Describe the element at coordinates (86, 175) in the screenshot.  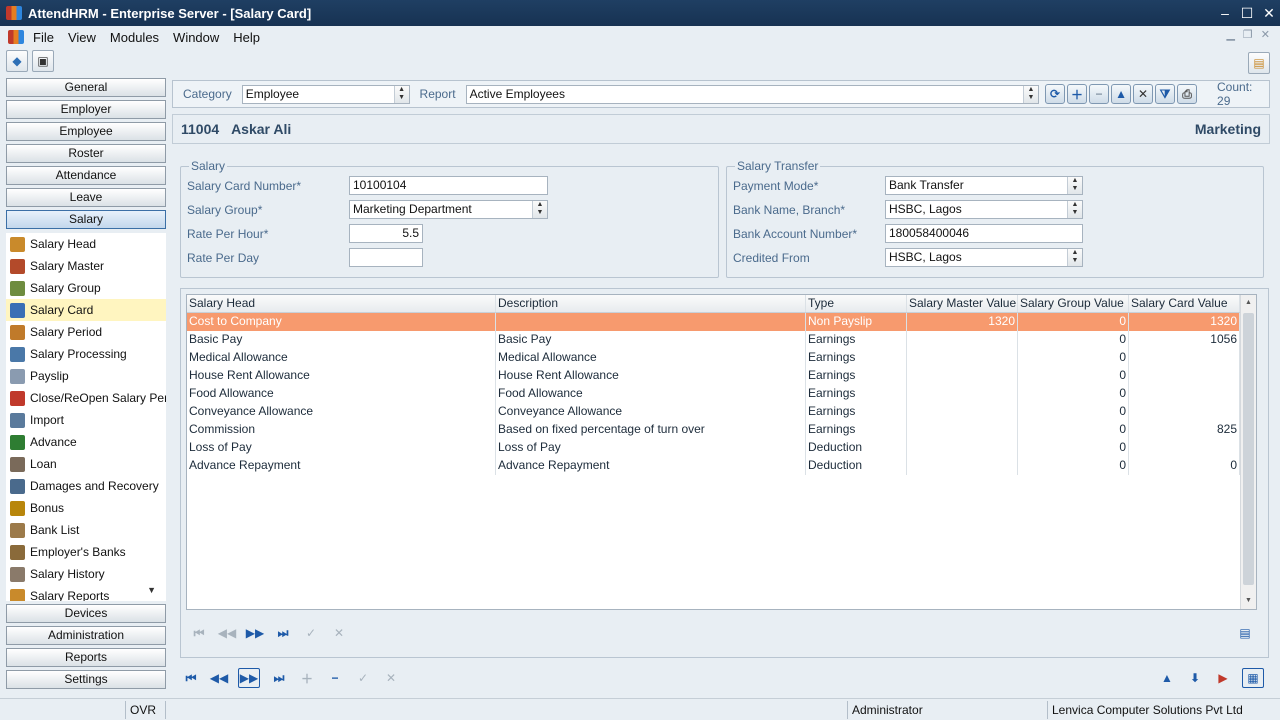
I see `sidebar-button-attendance: Attendance` at that location.